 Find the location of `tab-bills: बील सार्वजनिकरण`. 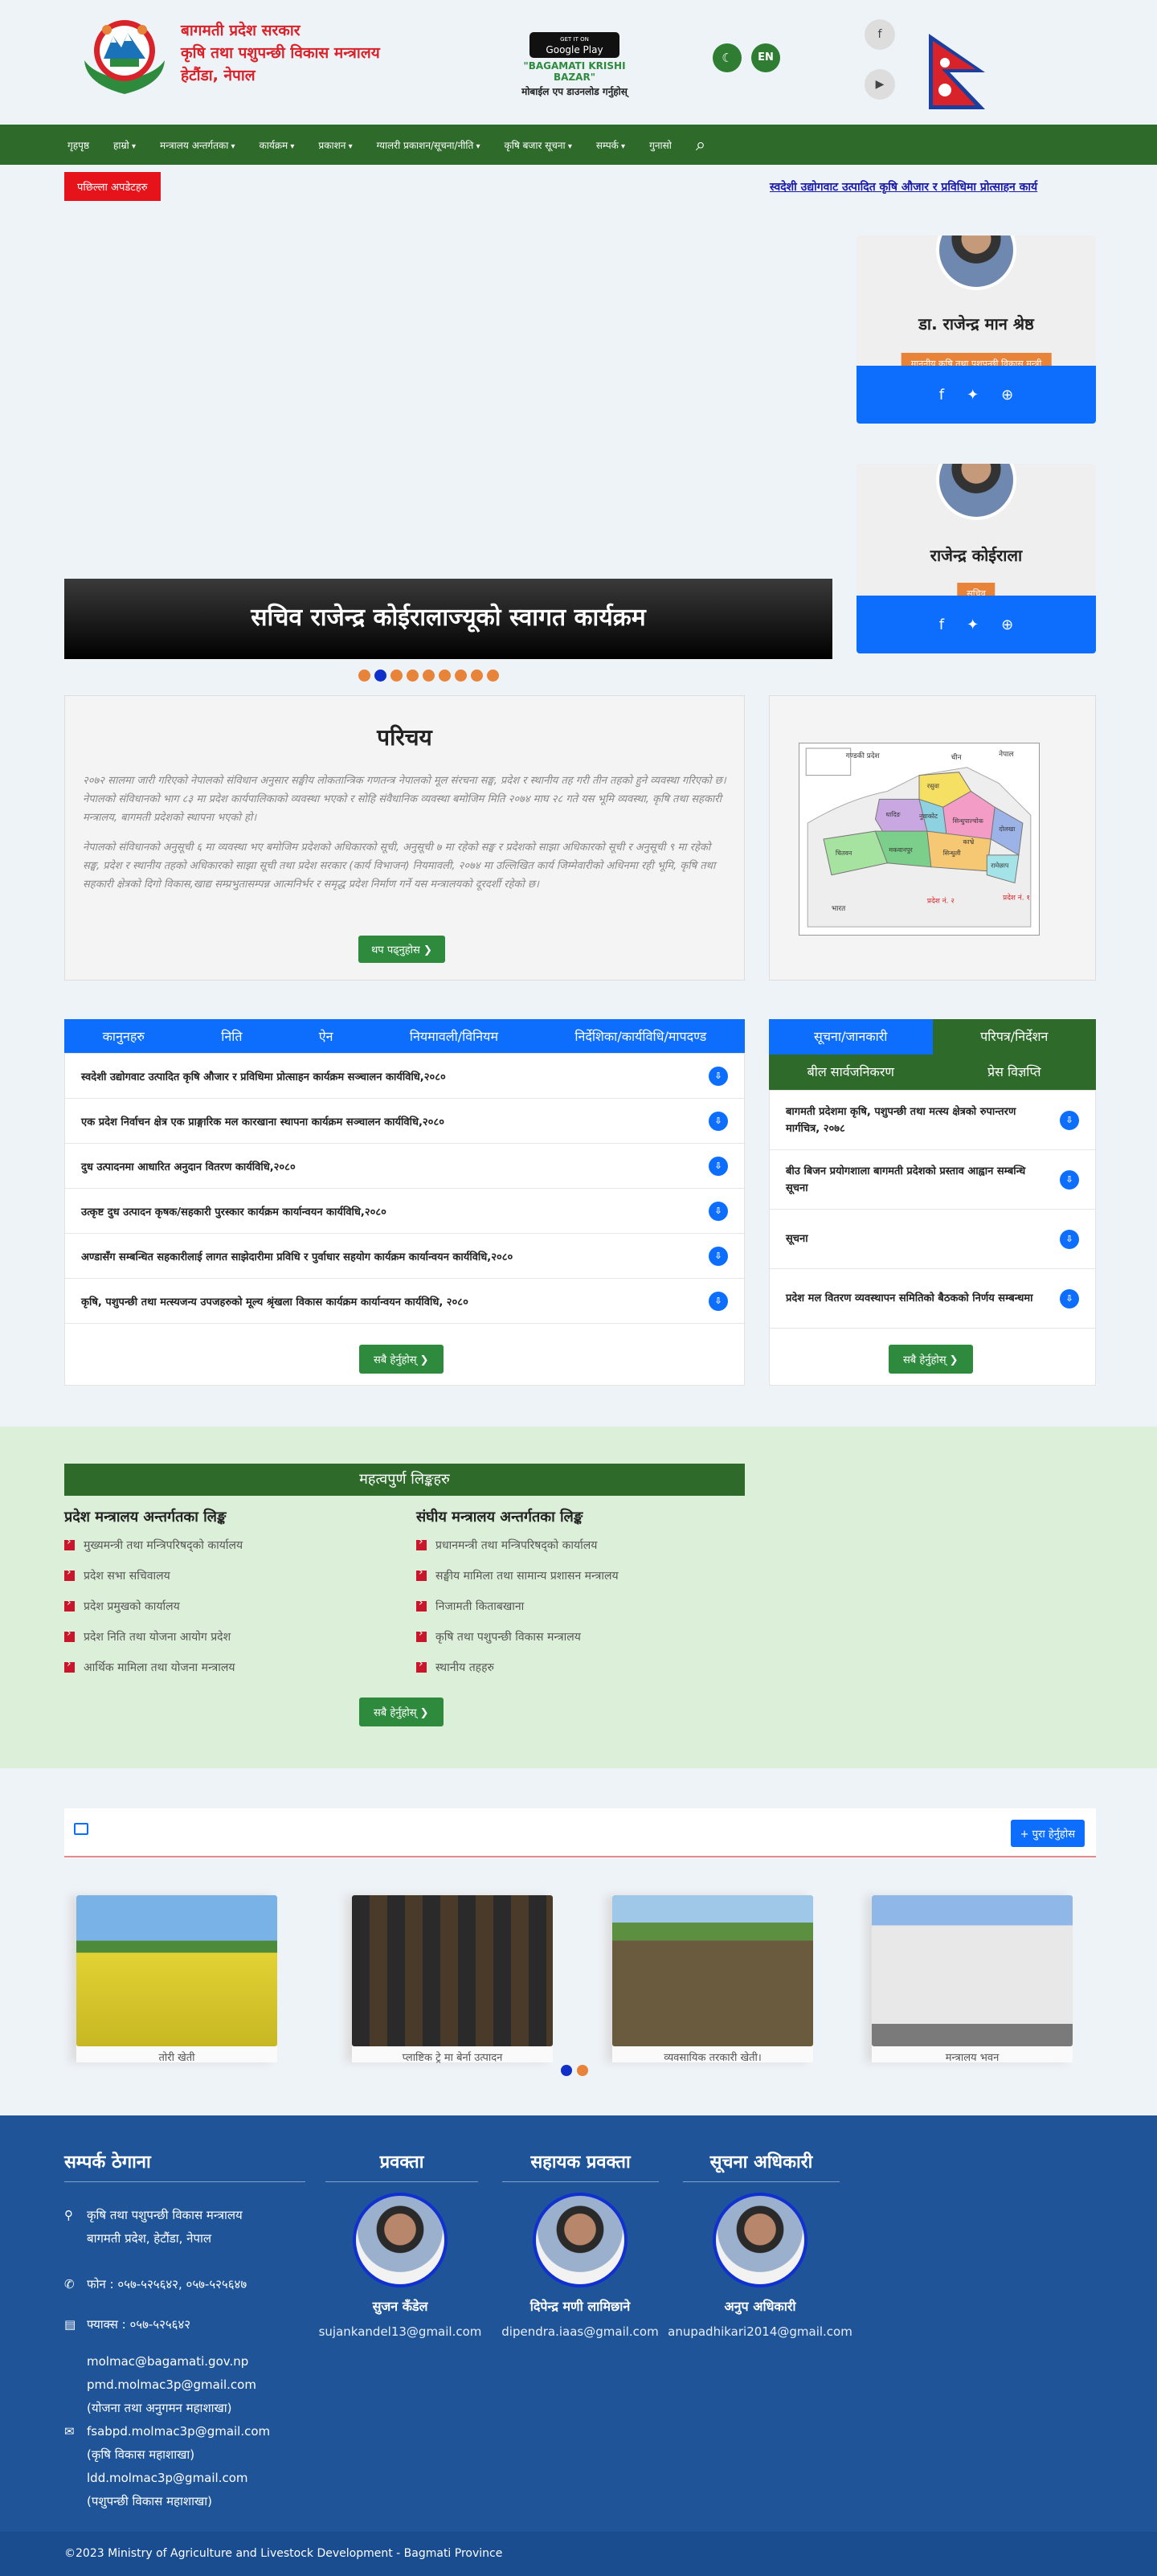

tab-bills: बील सार्वजनिकरण is located at coordinates (851, 1072).